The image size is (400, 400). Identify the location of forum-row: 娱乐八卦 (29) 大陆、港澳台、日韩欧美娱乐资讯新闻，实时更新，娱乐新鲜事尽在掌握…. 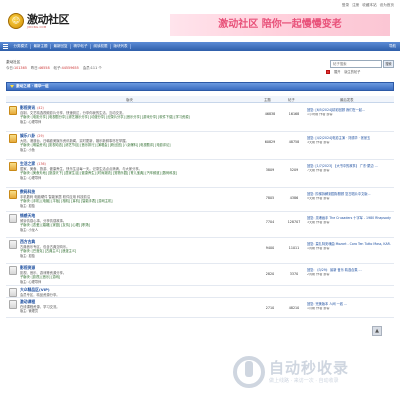
(200, 146).